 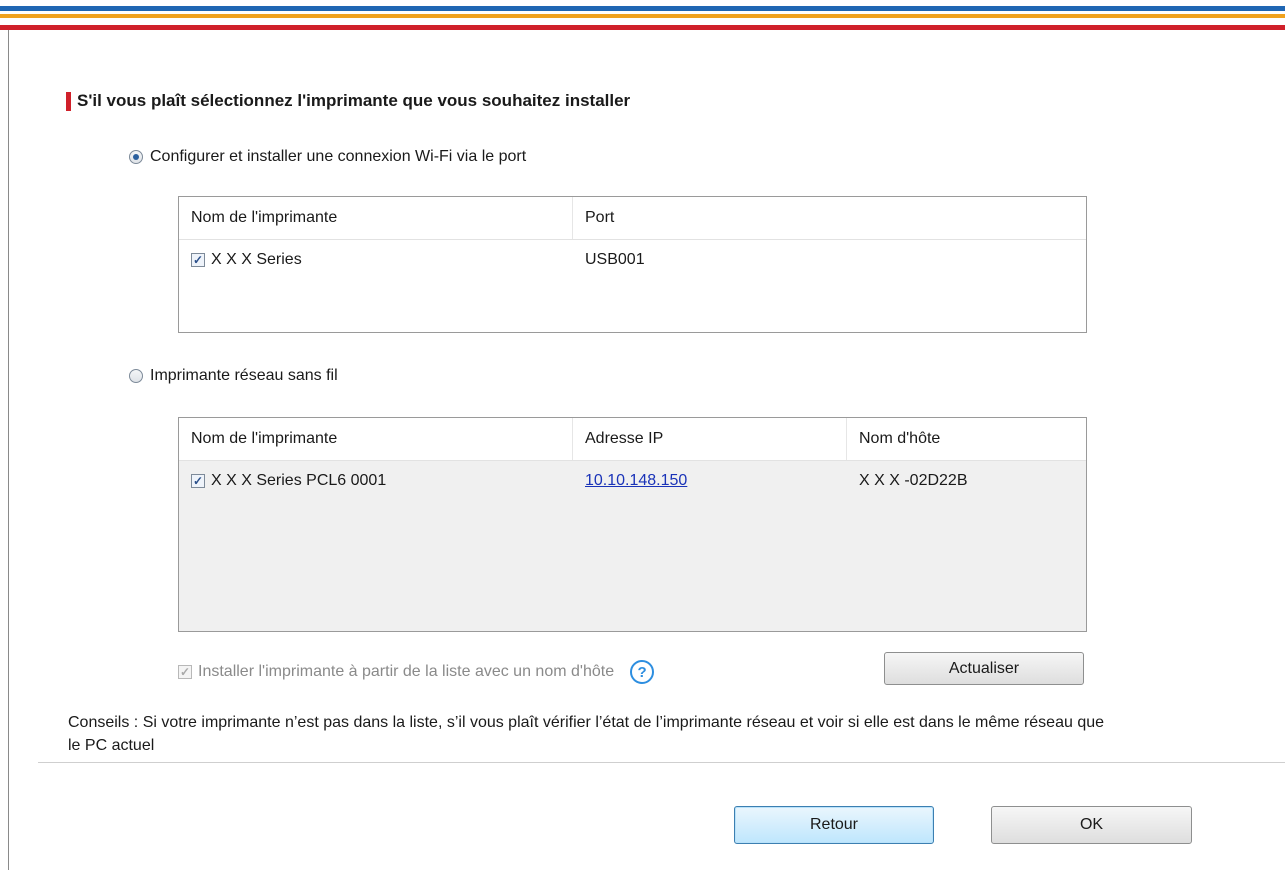 What do you see at coordinates (185, 672) in the screenshot?
I see `checkbox-disabled-icon: ✓` at bounding box center [185, 672].